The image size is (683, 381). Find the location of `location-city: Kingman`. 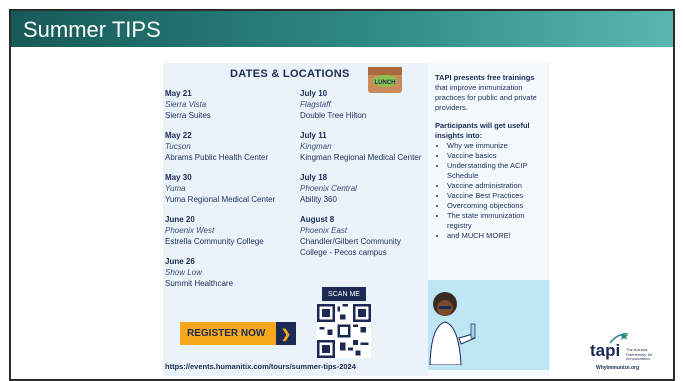

location-city: Kingman is located at coordinates (316, 146).